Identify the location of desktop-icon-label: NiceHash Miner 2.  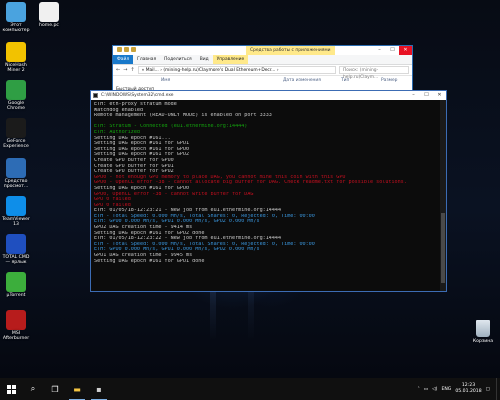
(16, 68).